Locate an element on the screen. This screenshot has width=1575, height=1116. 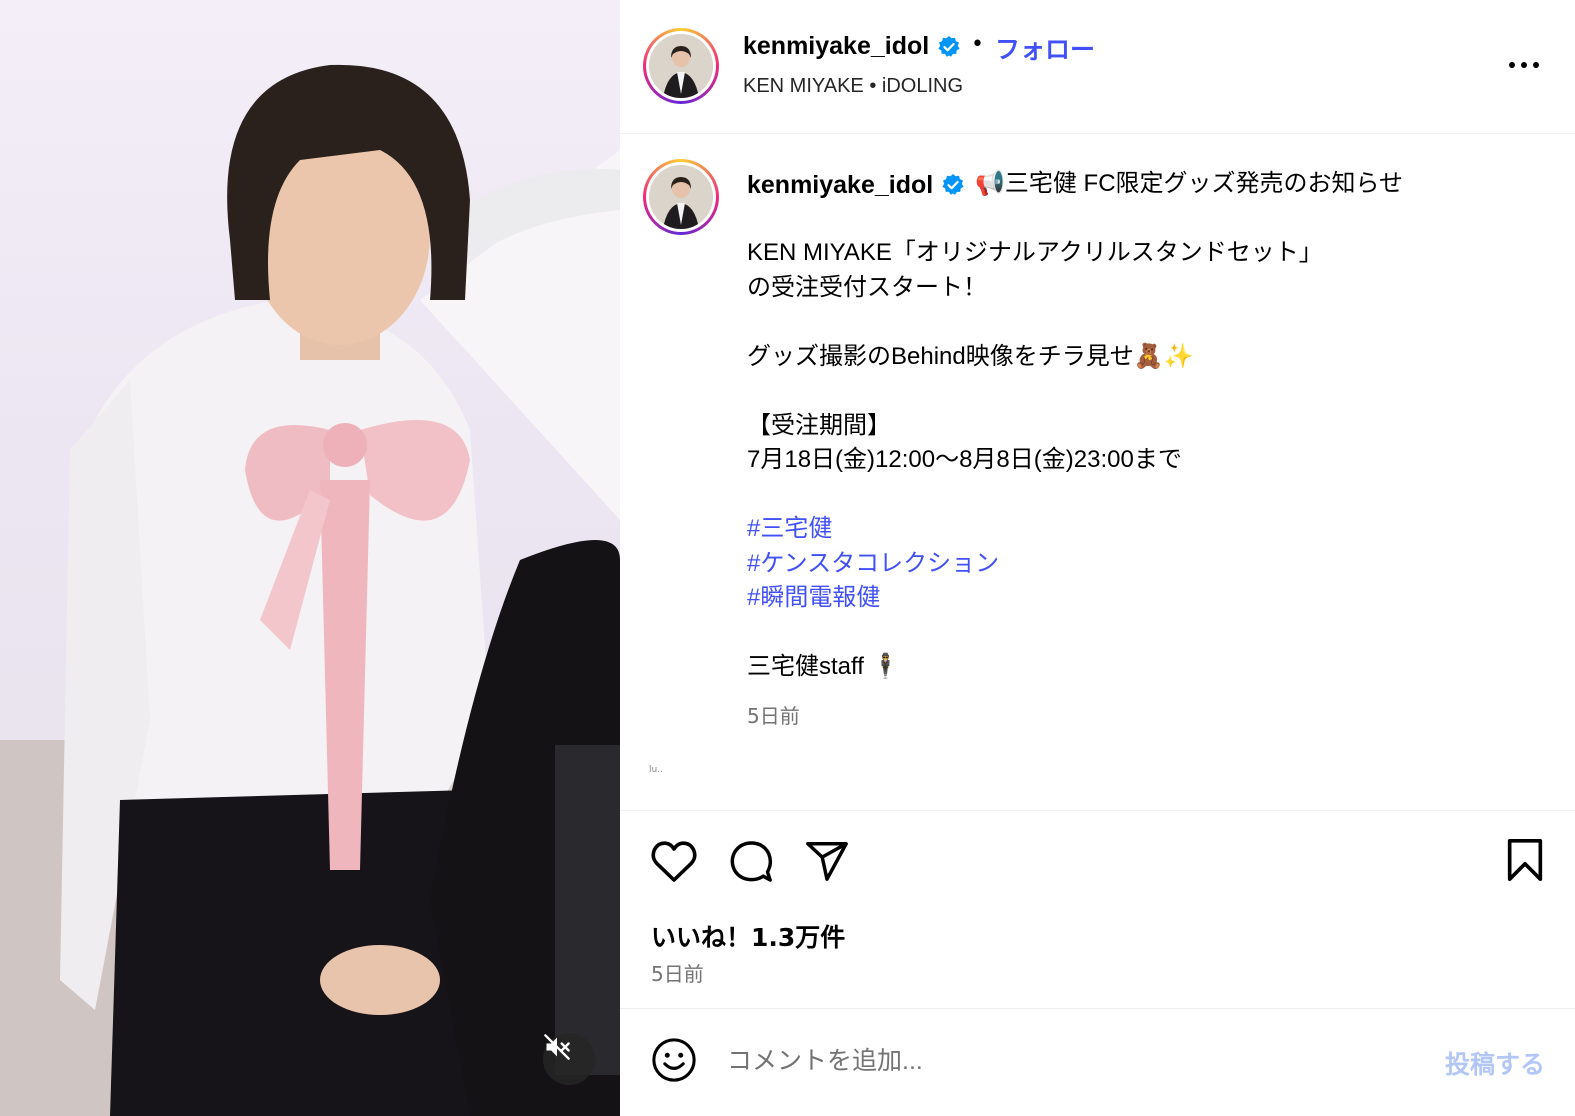
caption-line: グッズ撮影のBehind映像をチラ見せ🧸✨ is located at coordinates (970, 356).